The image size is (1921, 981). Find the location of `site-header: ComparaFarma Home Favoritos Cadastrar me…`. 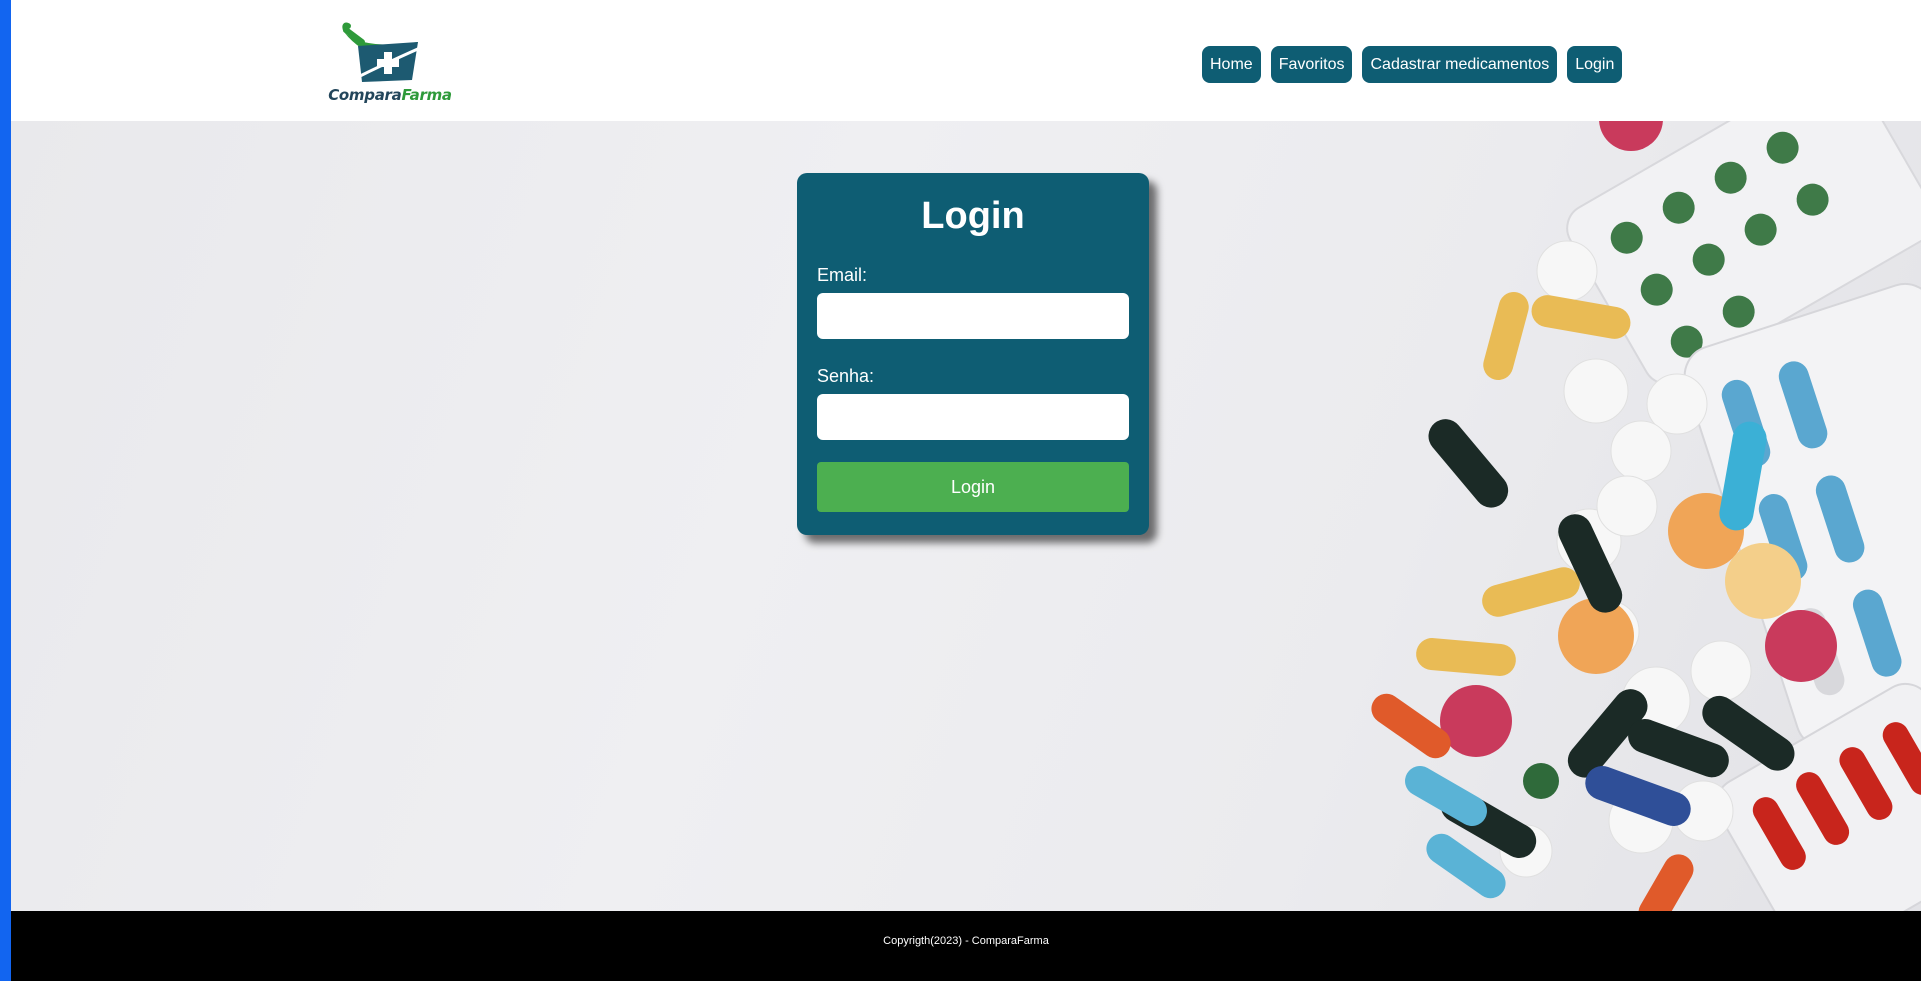

site-header: ComparaFarma Home Favoritos Cadastrar me… is located at coordinates (966, 60).